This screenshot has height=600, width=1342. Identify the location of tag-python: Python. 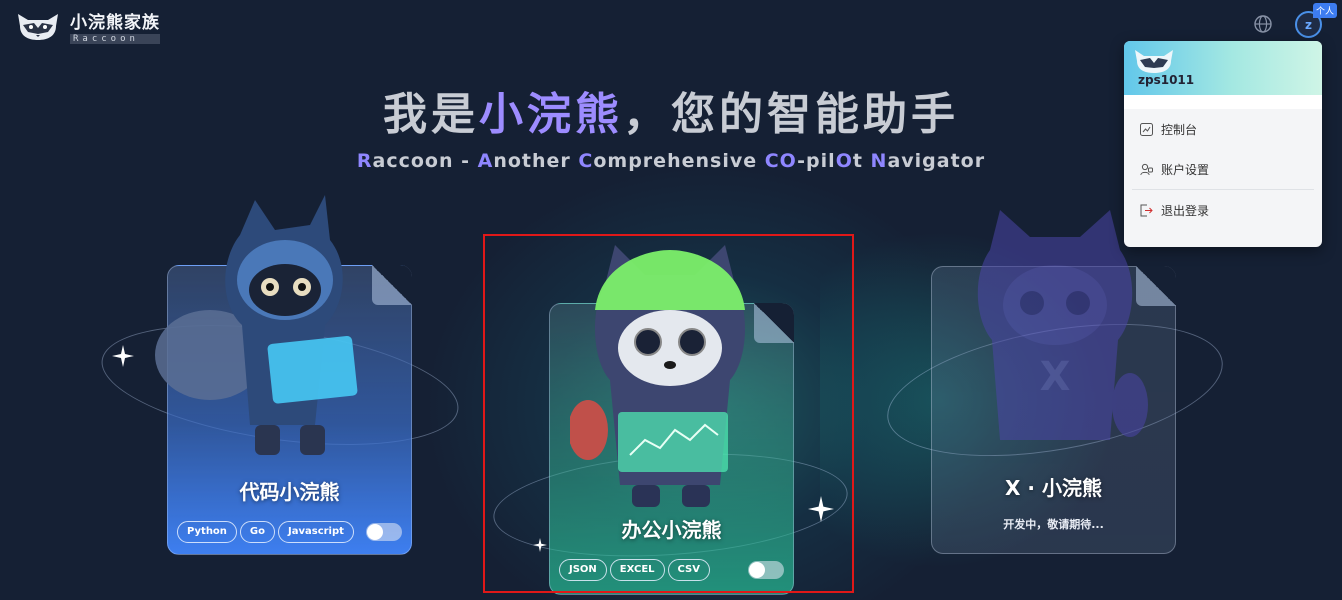
(207, 532).